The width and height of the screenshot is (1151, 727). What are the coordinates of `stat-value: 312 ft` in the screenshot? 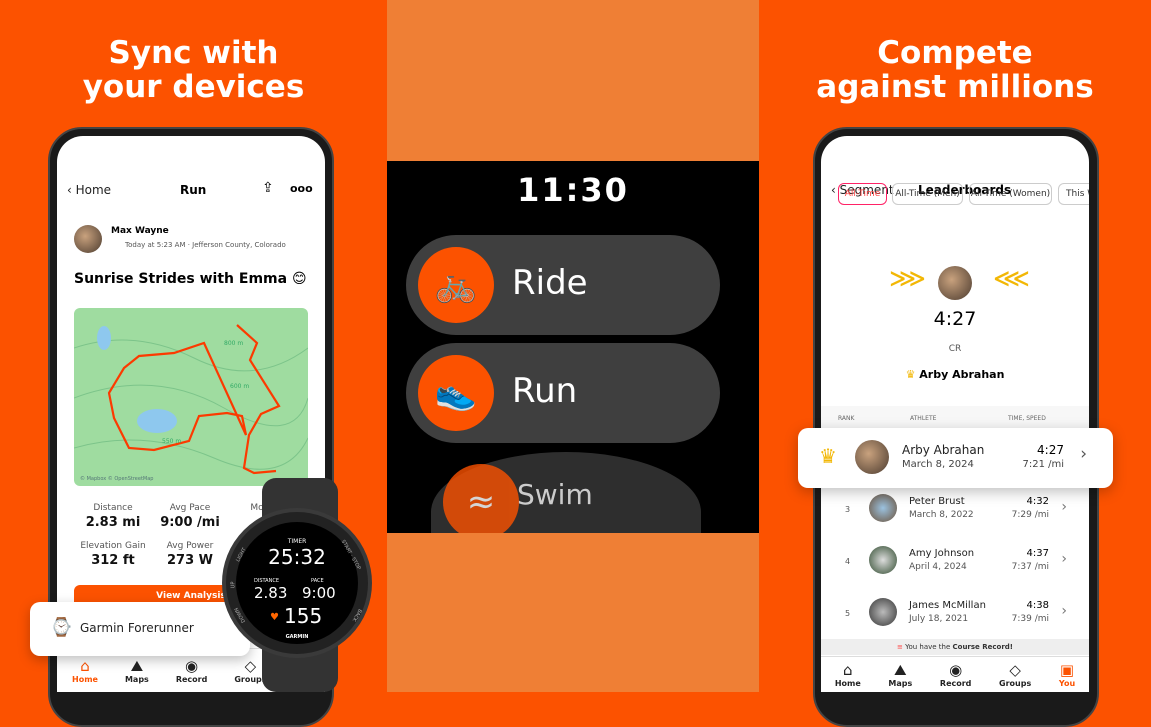 It's located at (113, 560).